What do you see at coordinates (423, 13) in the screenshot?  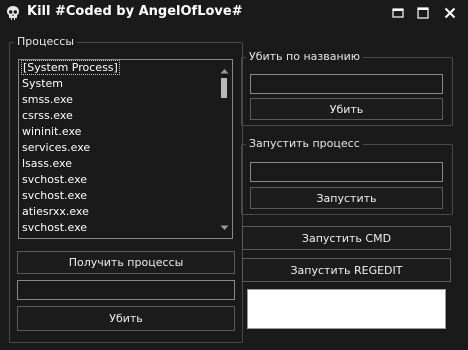 I see `maximize-icon` at bounding box center [423, 13].